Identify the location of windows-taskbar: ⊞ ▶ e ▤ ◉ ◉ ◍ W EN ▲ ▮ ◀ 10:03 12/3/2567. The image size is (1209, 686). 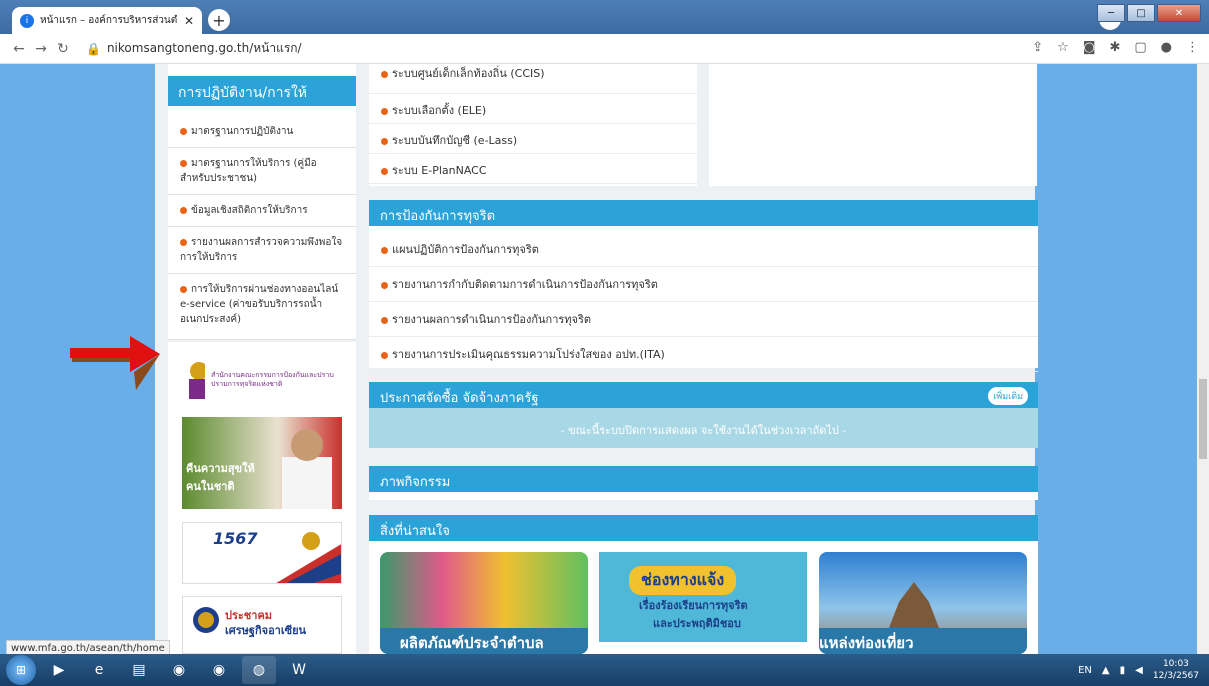
(604, 670).